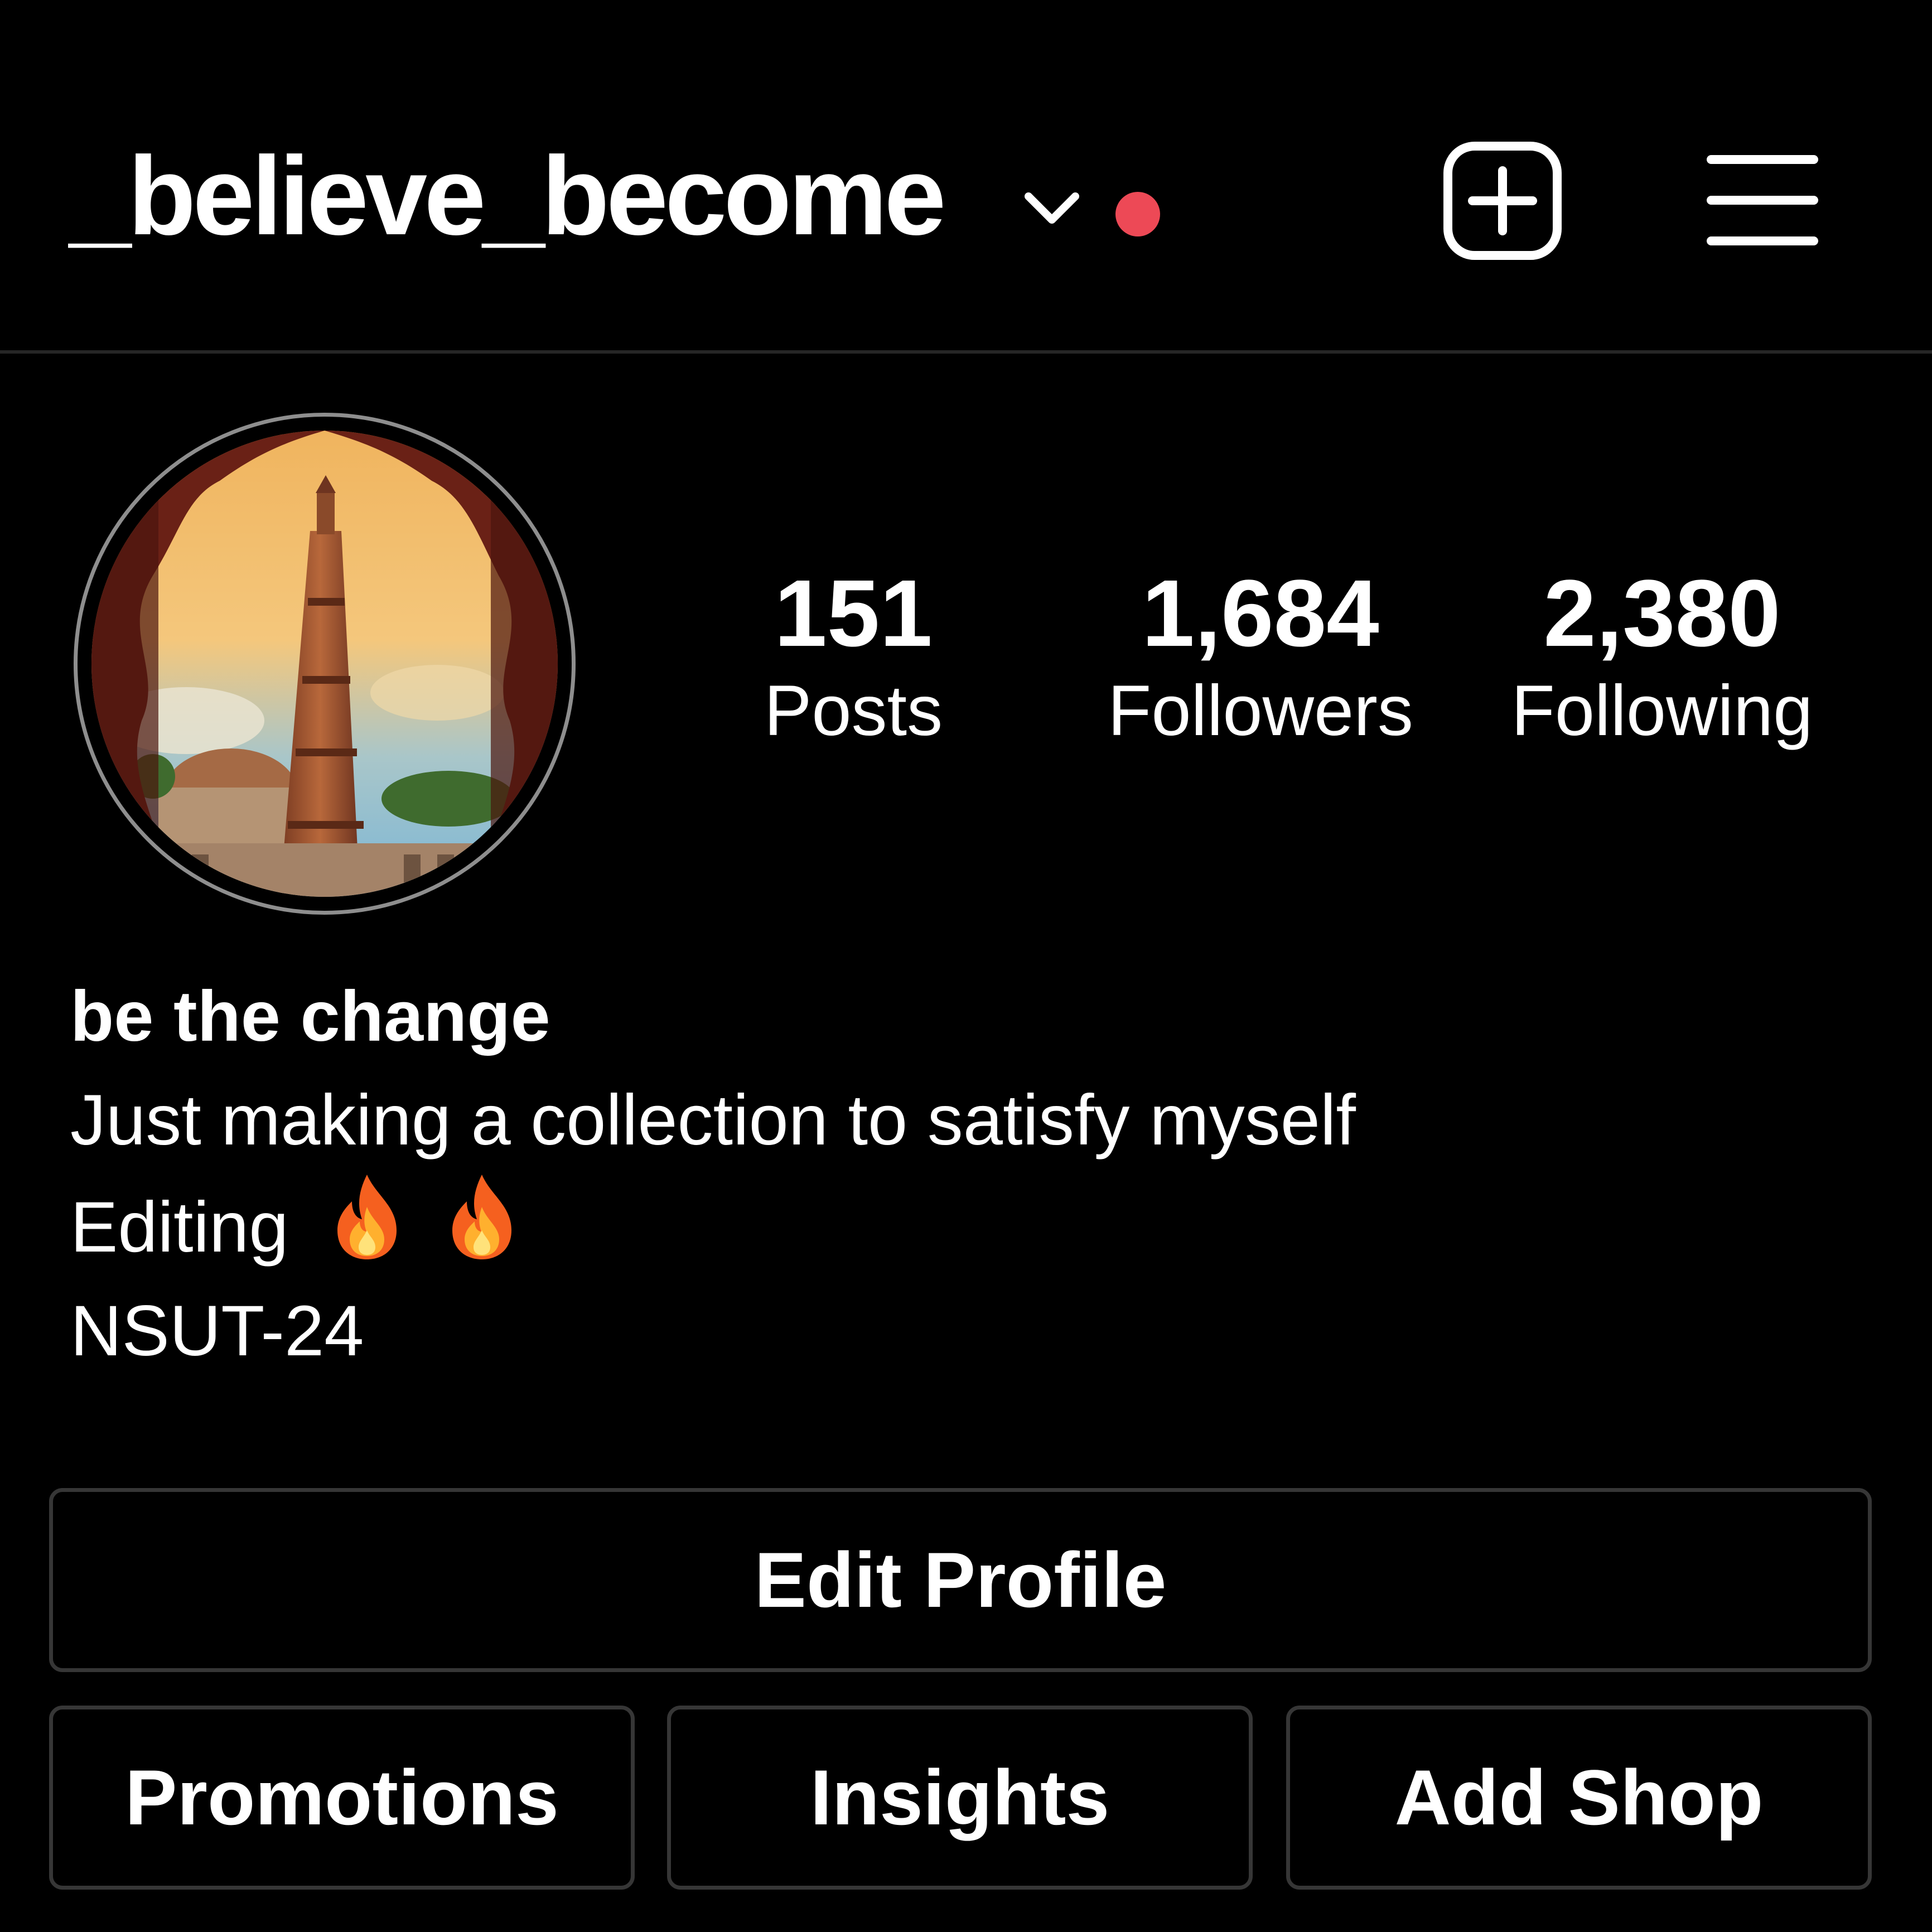 The width and height of the screenshot is (1932, 1932). I want to click on notification-dot, so click(1137, 214).